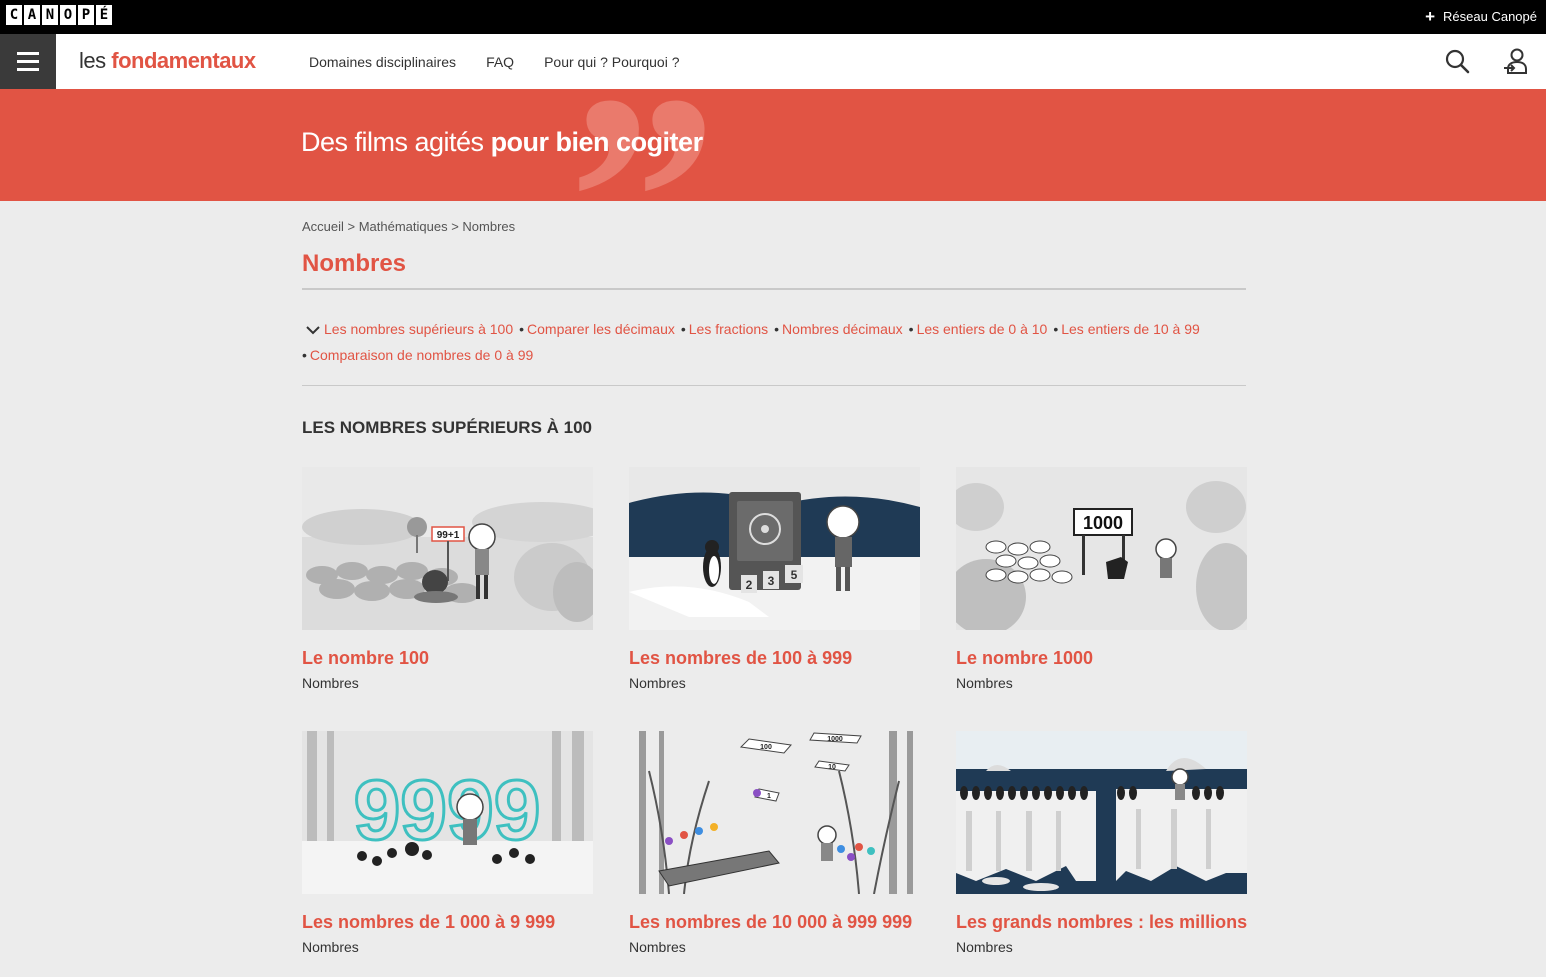  What do you see at coordinates (774, 658) in the screenshot?
I see `card-title: Les nombres de 100 à 999` at bounding box center [774, 658].